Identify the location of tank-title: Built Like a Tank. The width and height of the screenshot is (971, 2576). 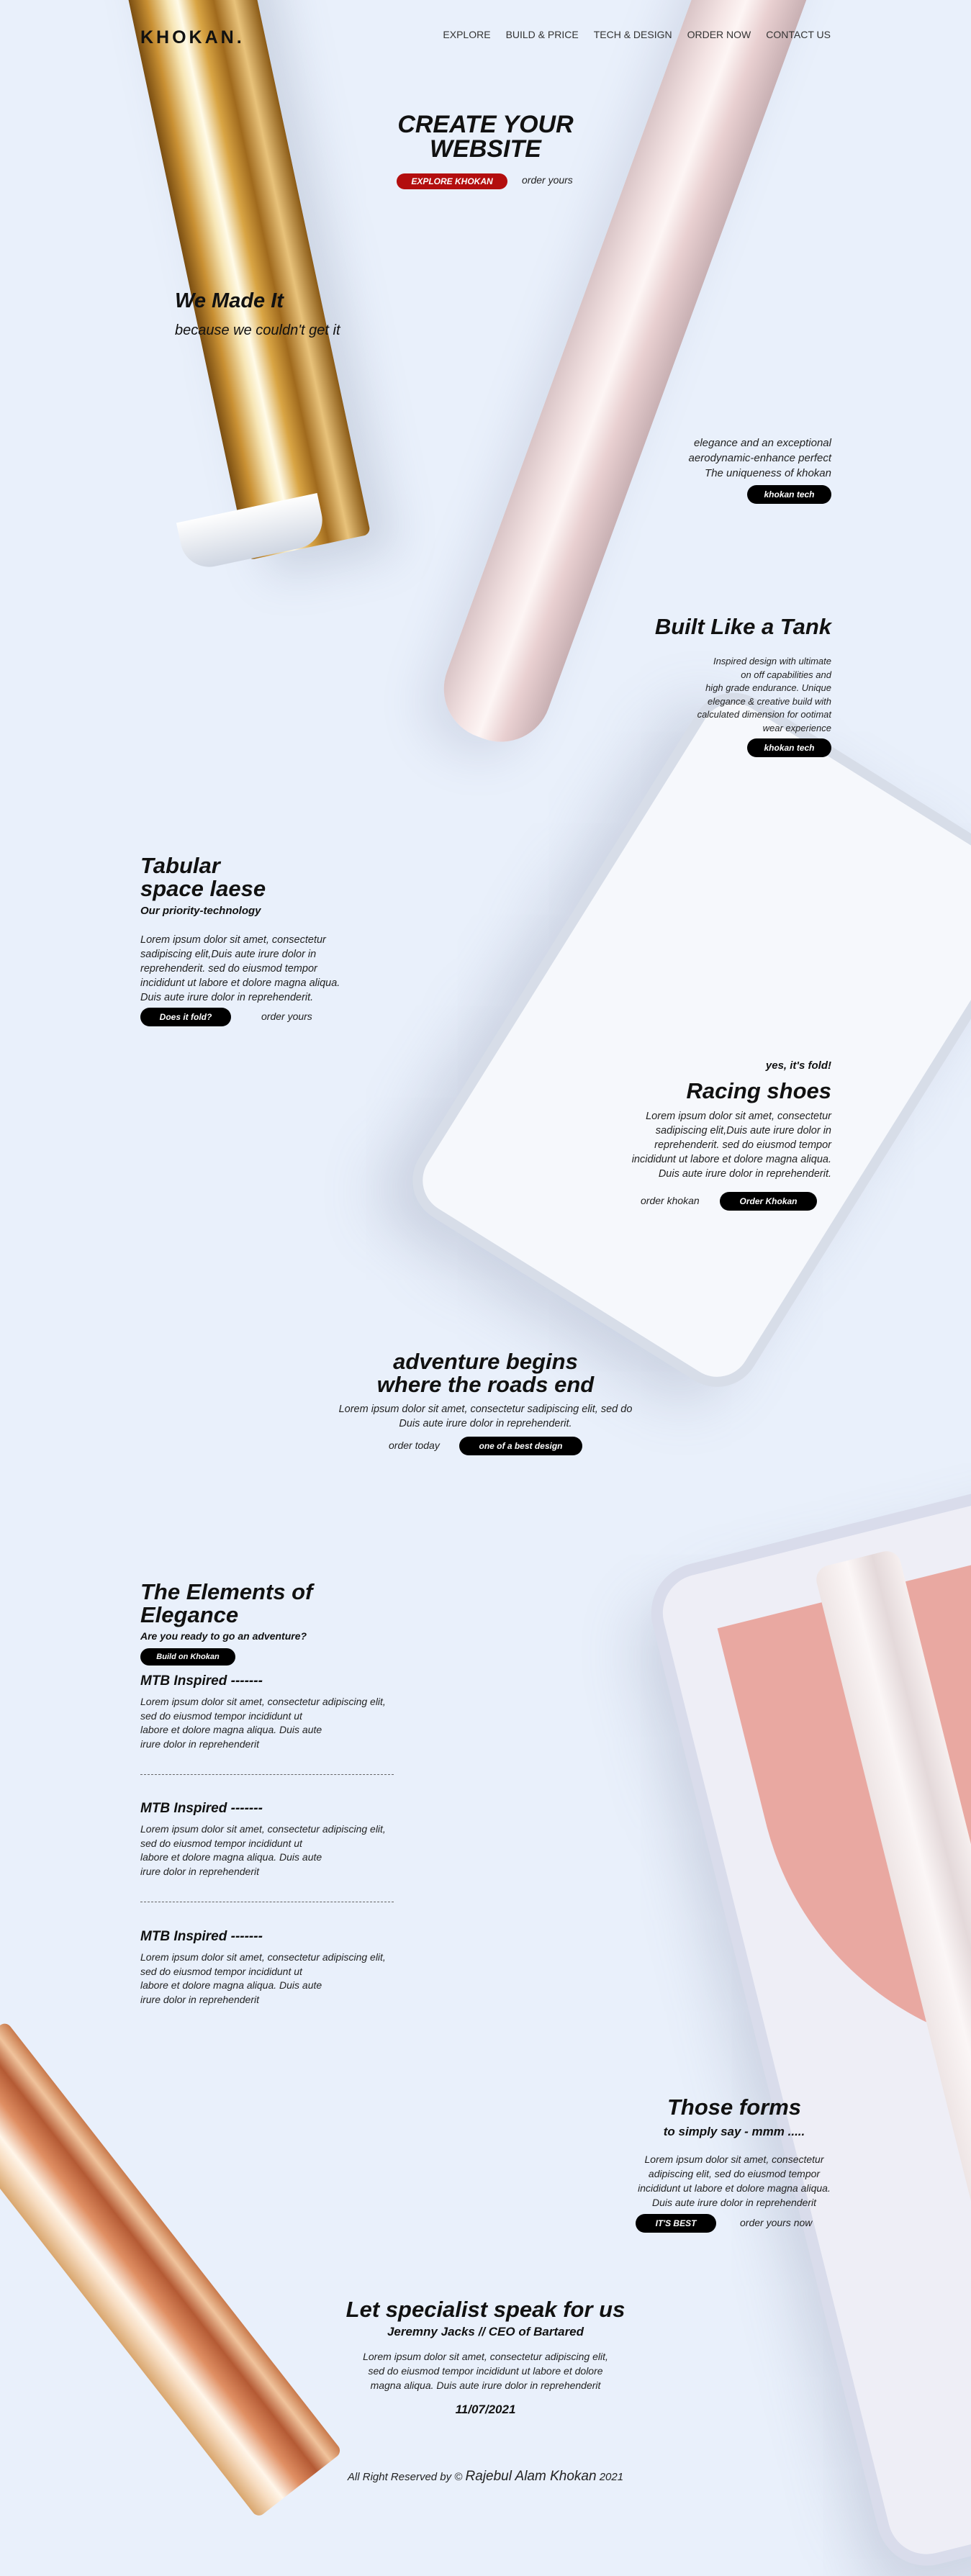
(742, 626).